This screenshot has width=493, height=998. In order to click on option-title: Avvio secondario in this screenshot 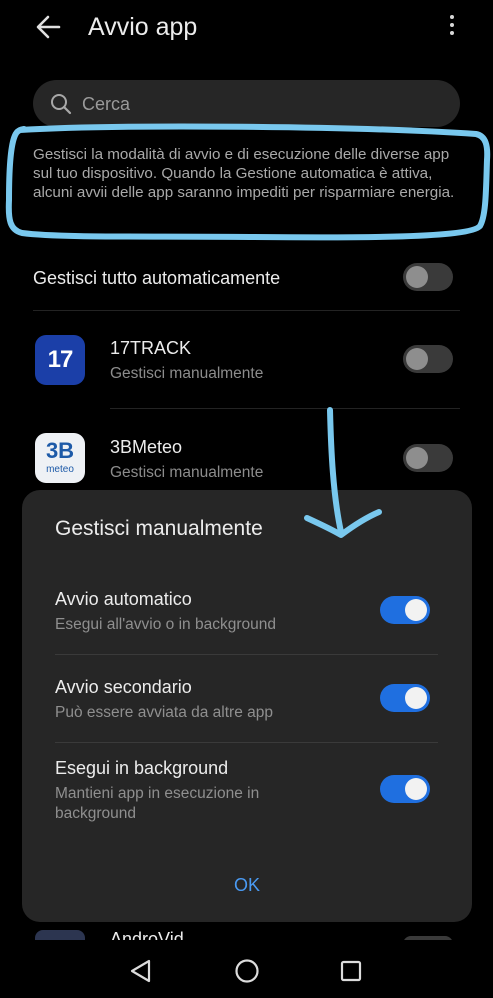, I will do `click(123, 687)`.